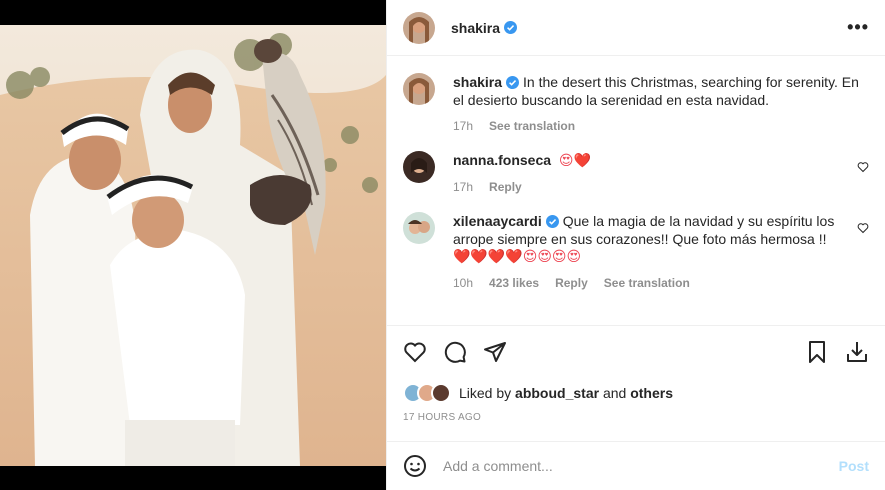 The image size is (885, 490). What do you see at coordinates (495, 352) in the screenshot?
I see `share-icon` at bounding box center [495, 352].